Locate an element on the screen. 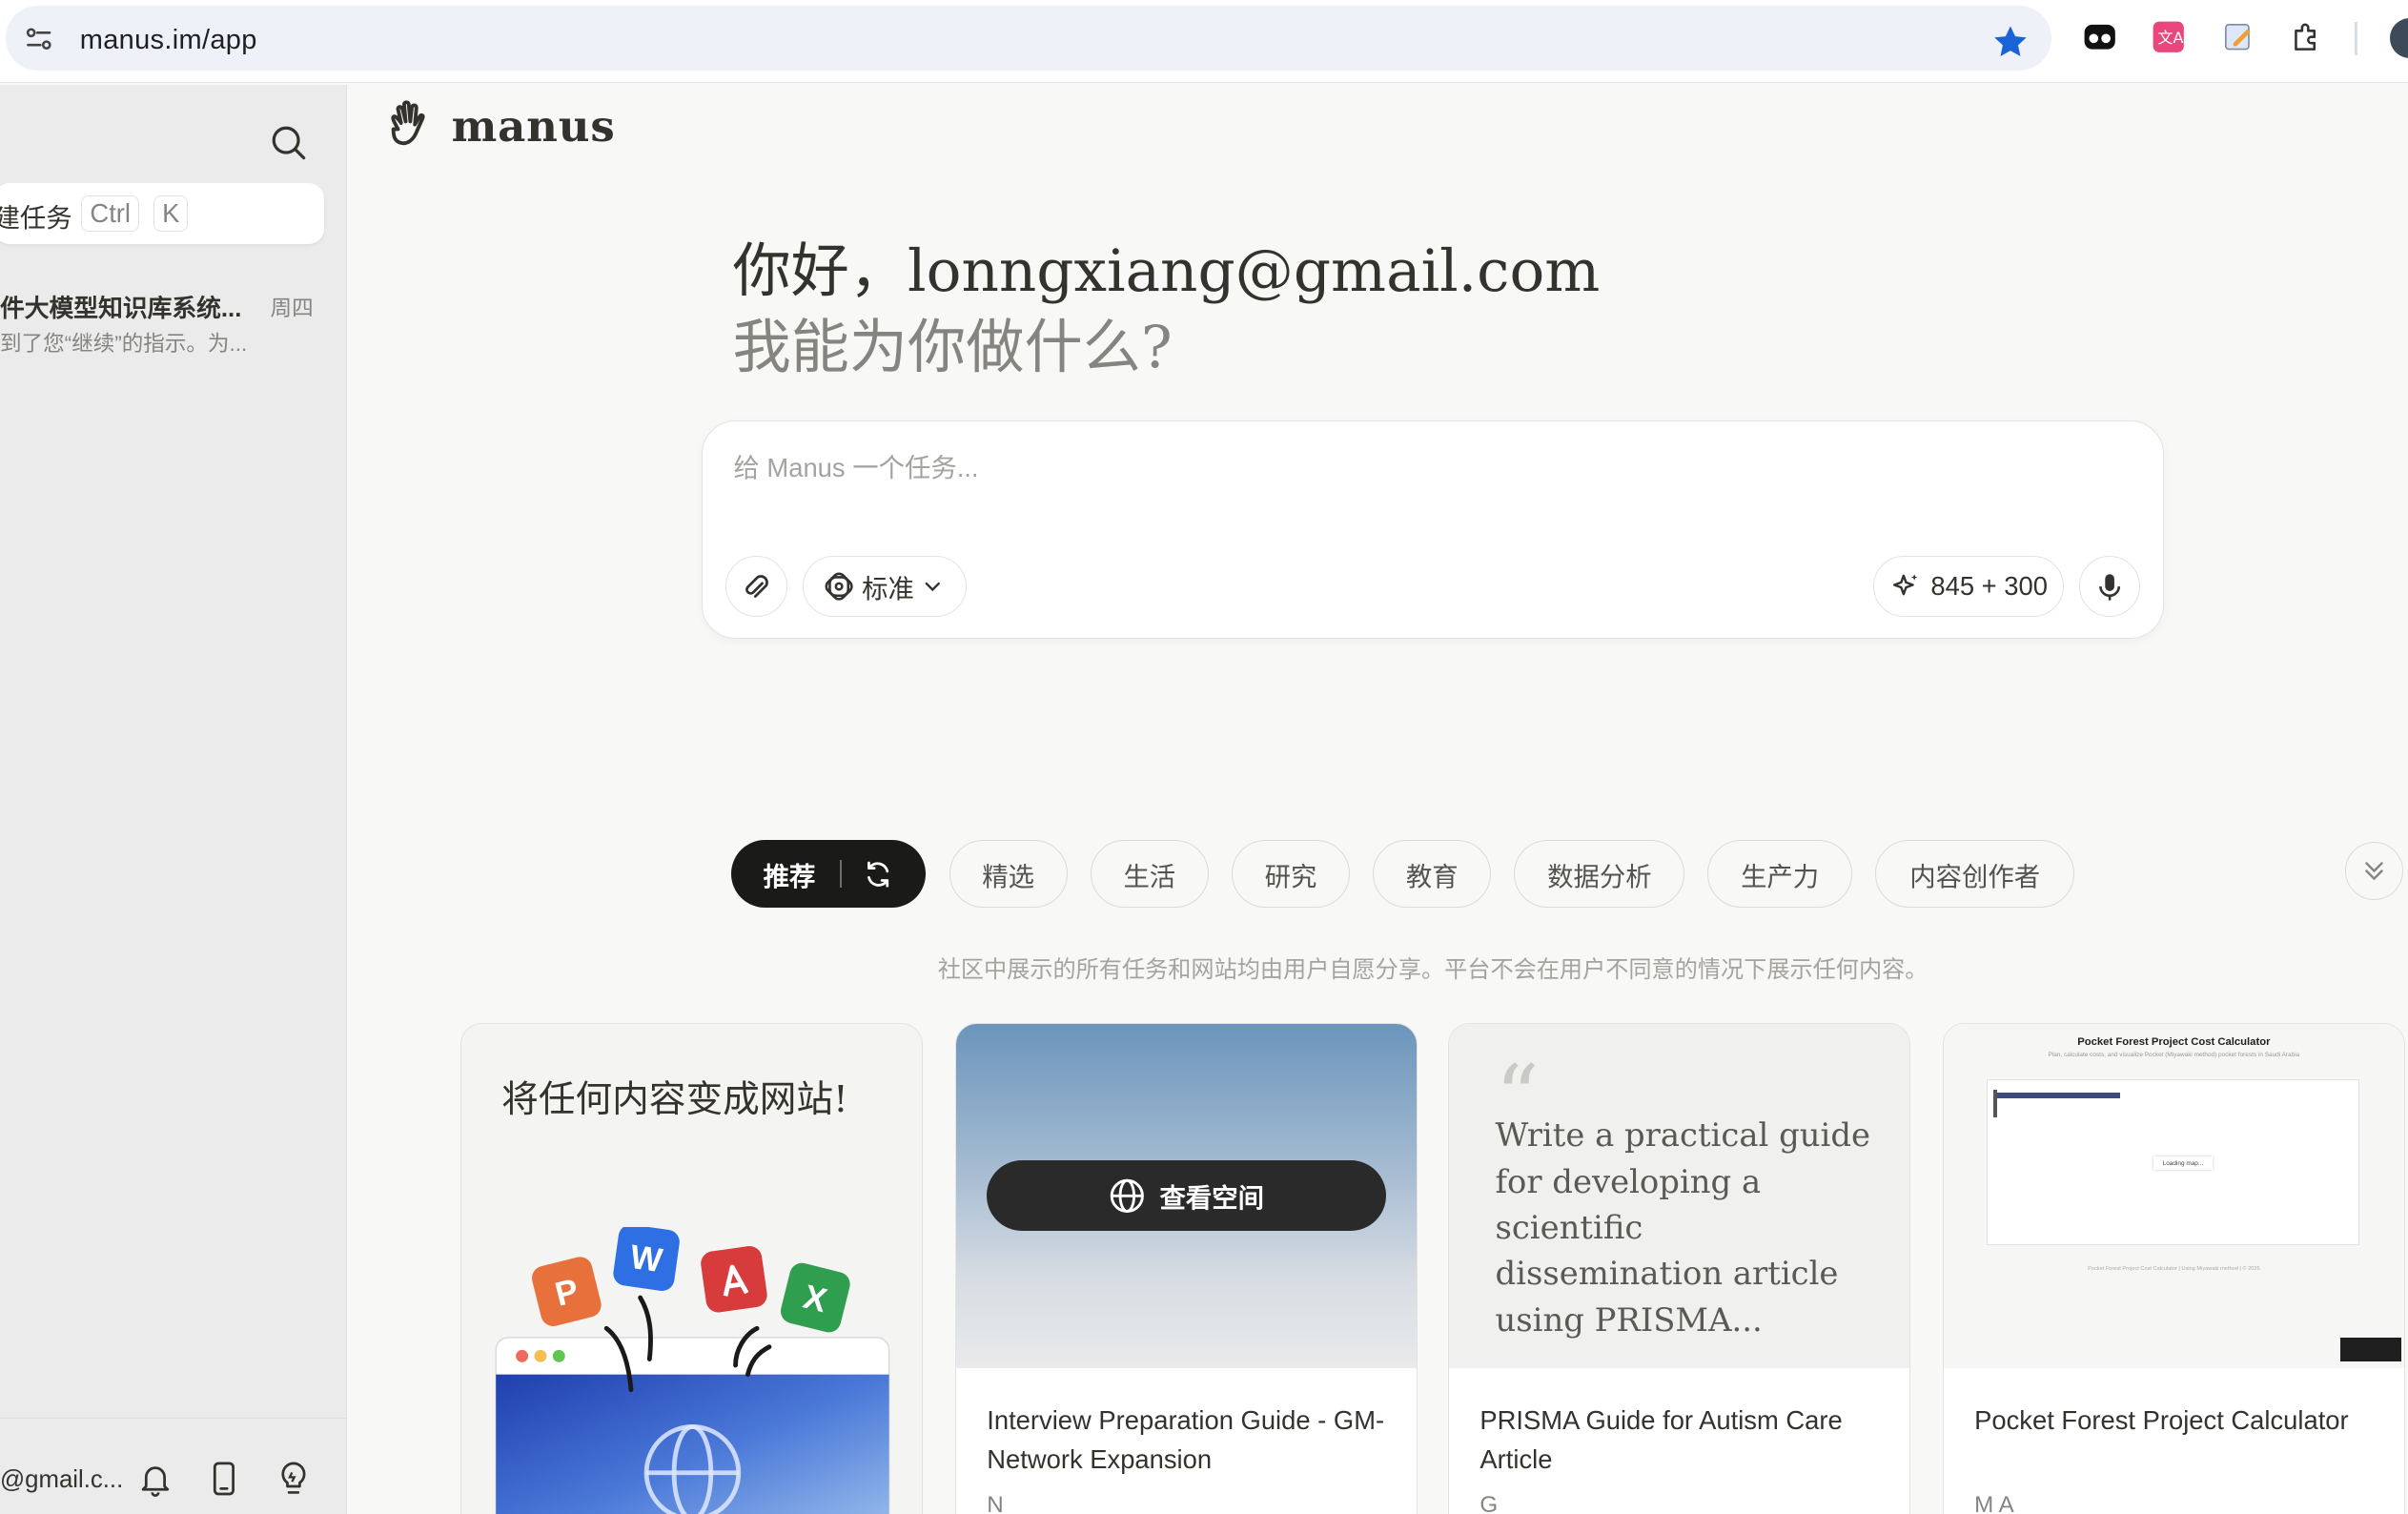 This screenshot has width=2408, height=1514. tab-data-analysis: 数据分析 is located at coordinates (1599, 874).